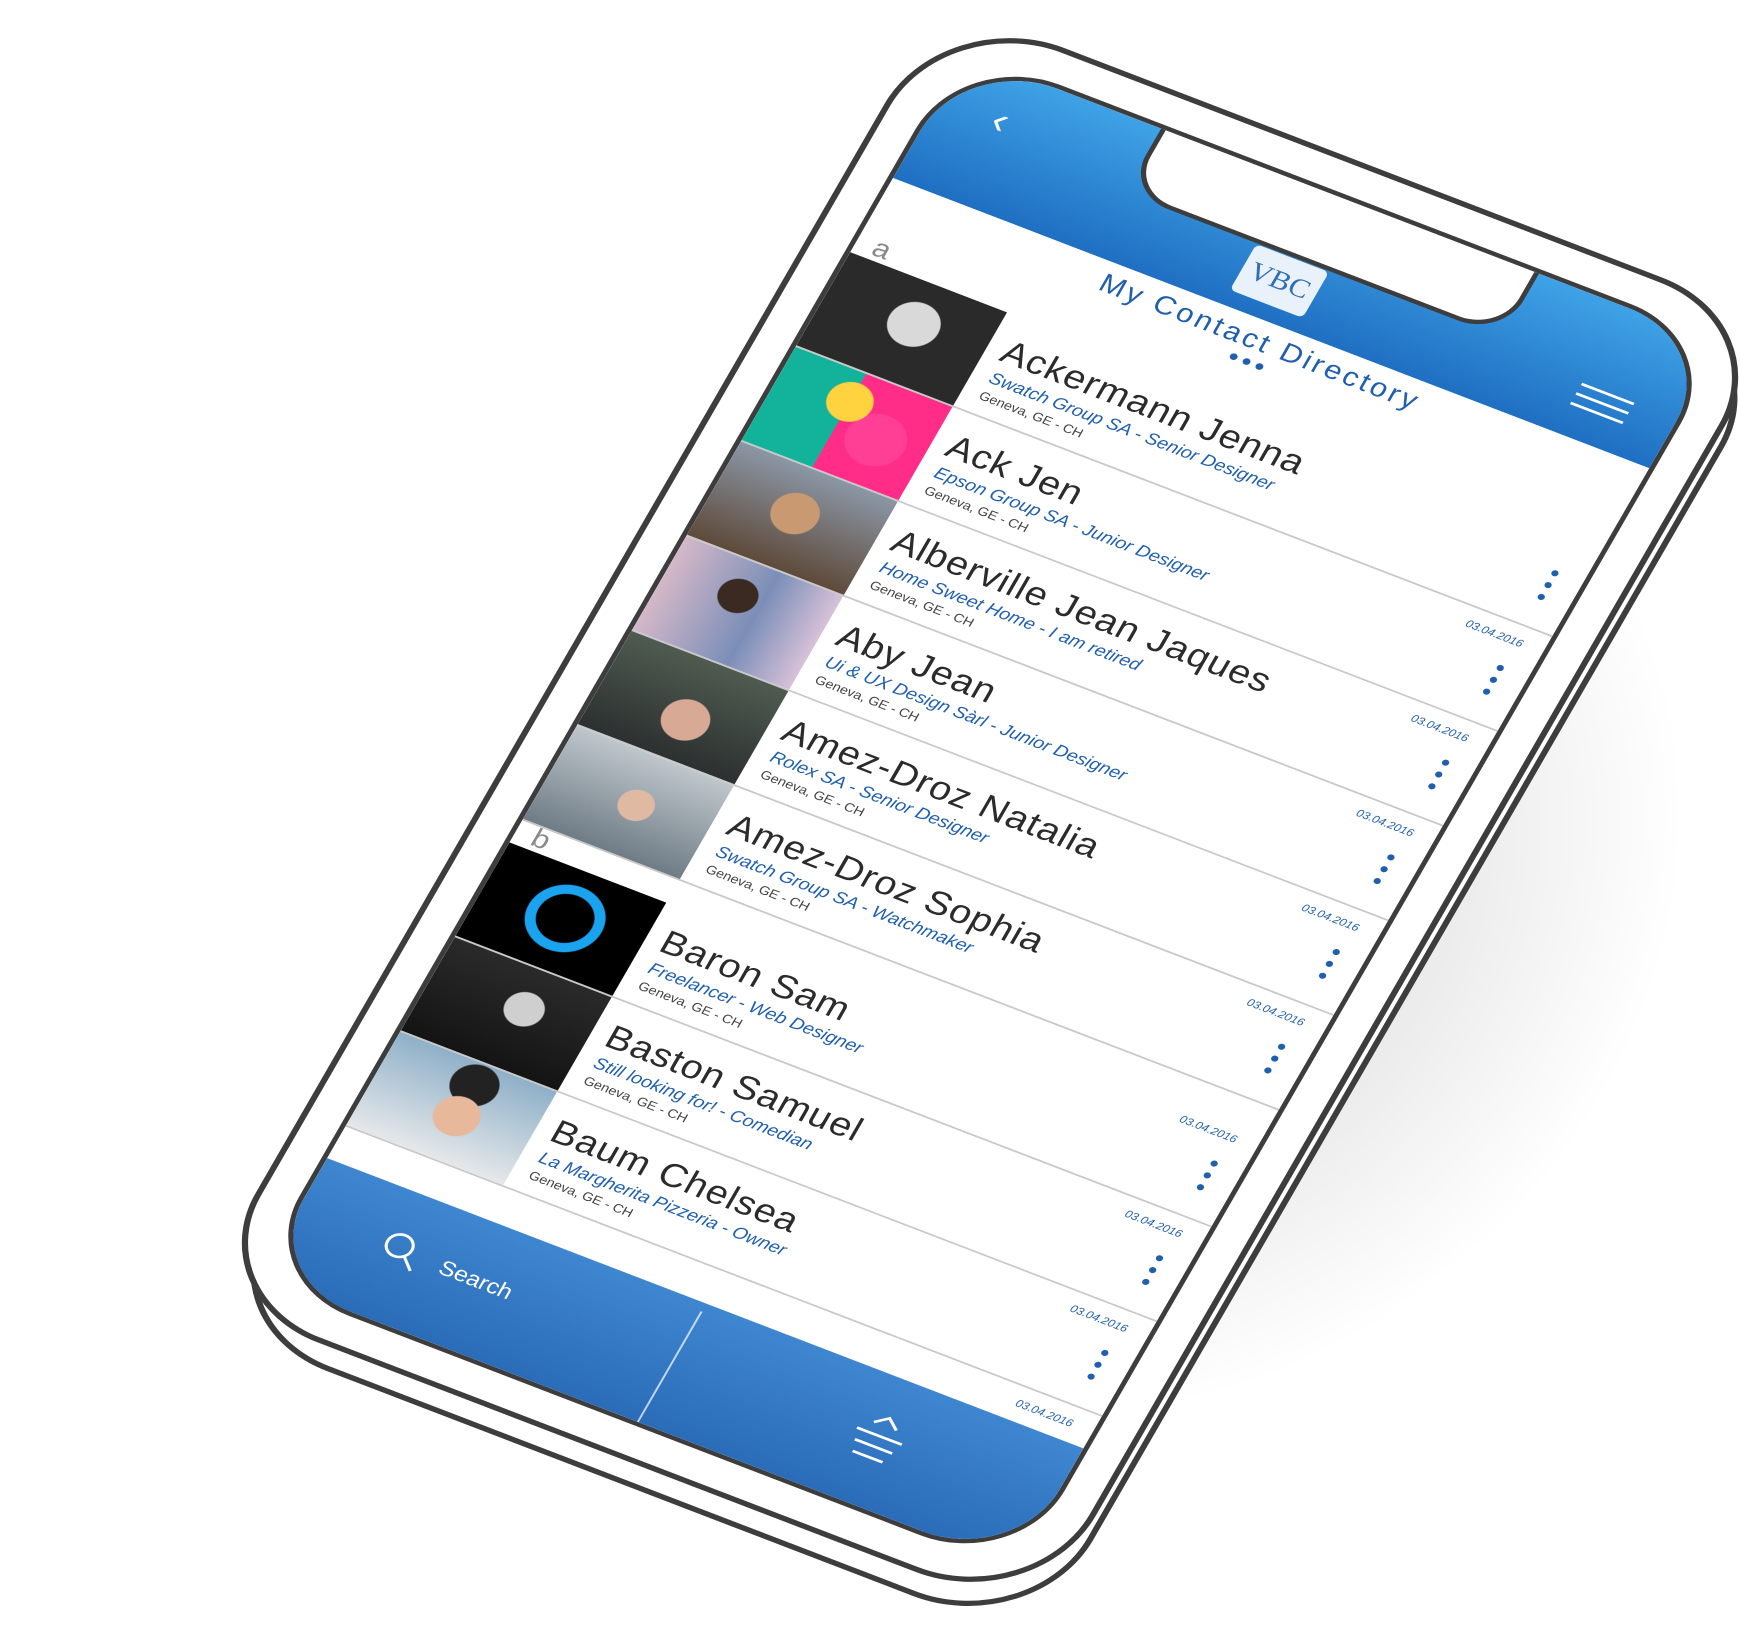  What do you see at coordinates (669, 1367) in the screenshot?
I see `footer-divider` at bounding box center [669, 1367].